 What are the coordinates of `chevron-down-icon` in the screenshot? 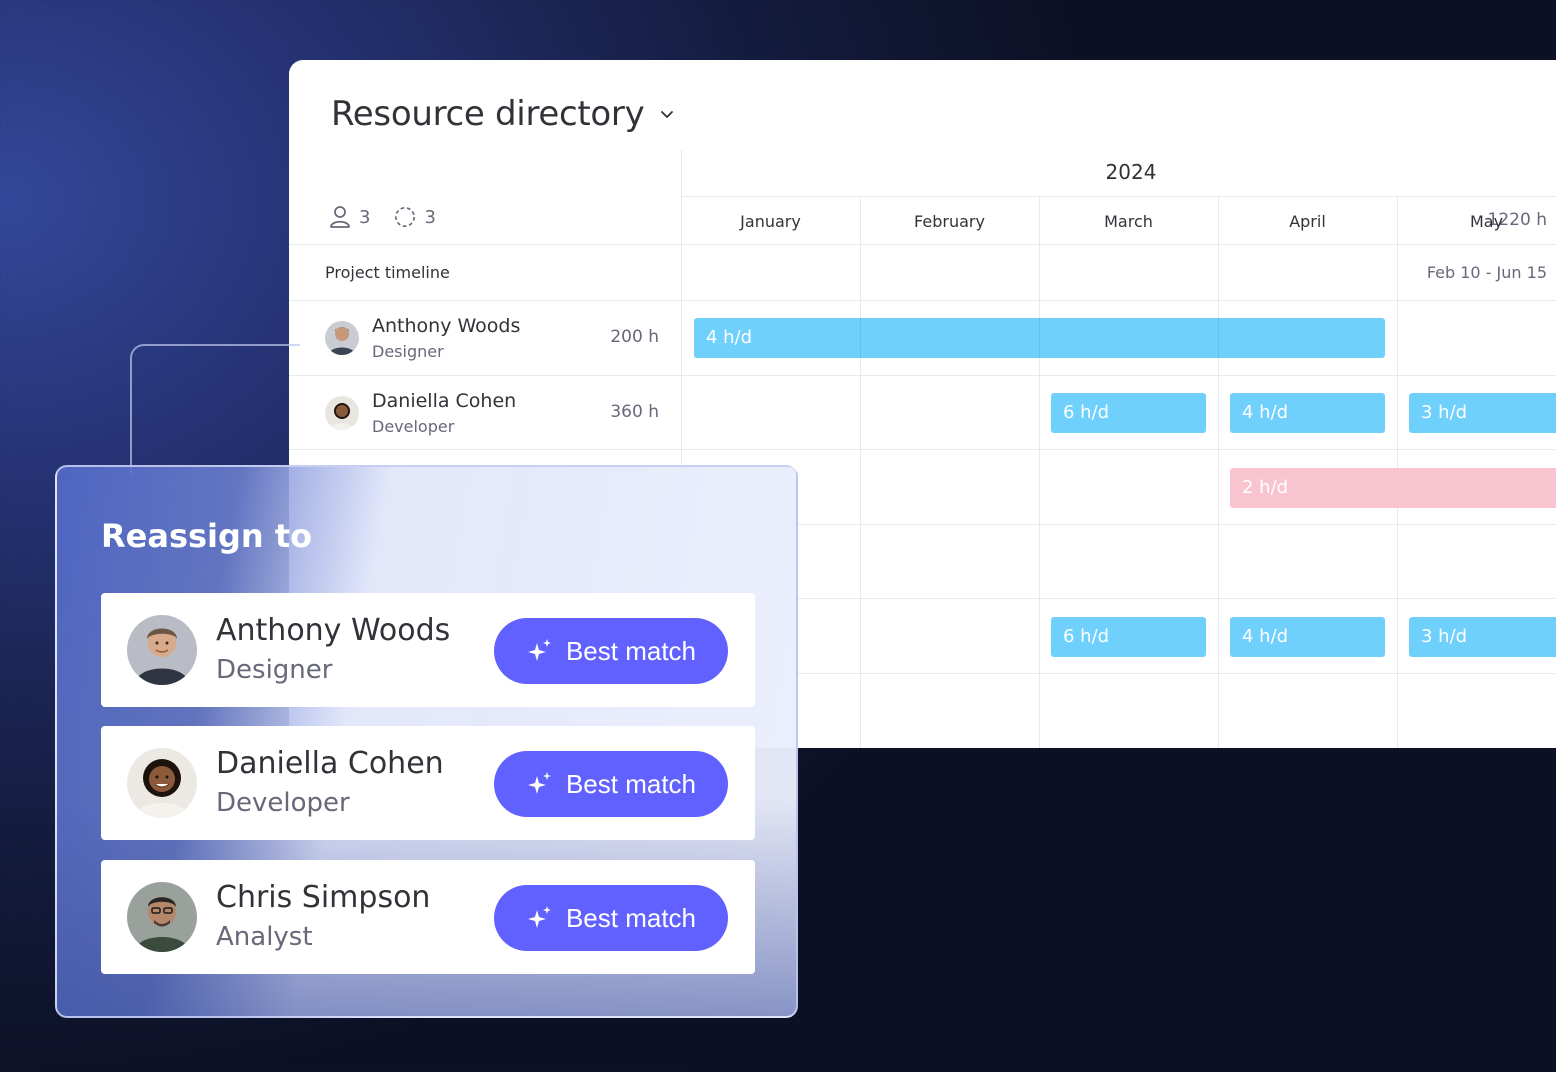 It's located at (667, 114).